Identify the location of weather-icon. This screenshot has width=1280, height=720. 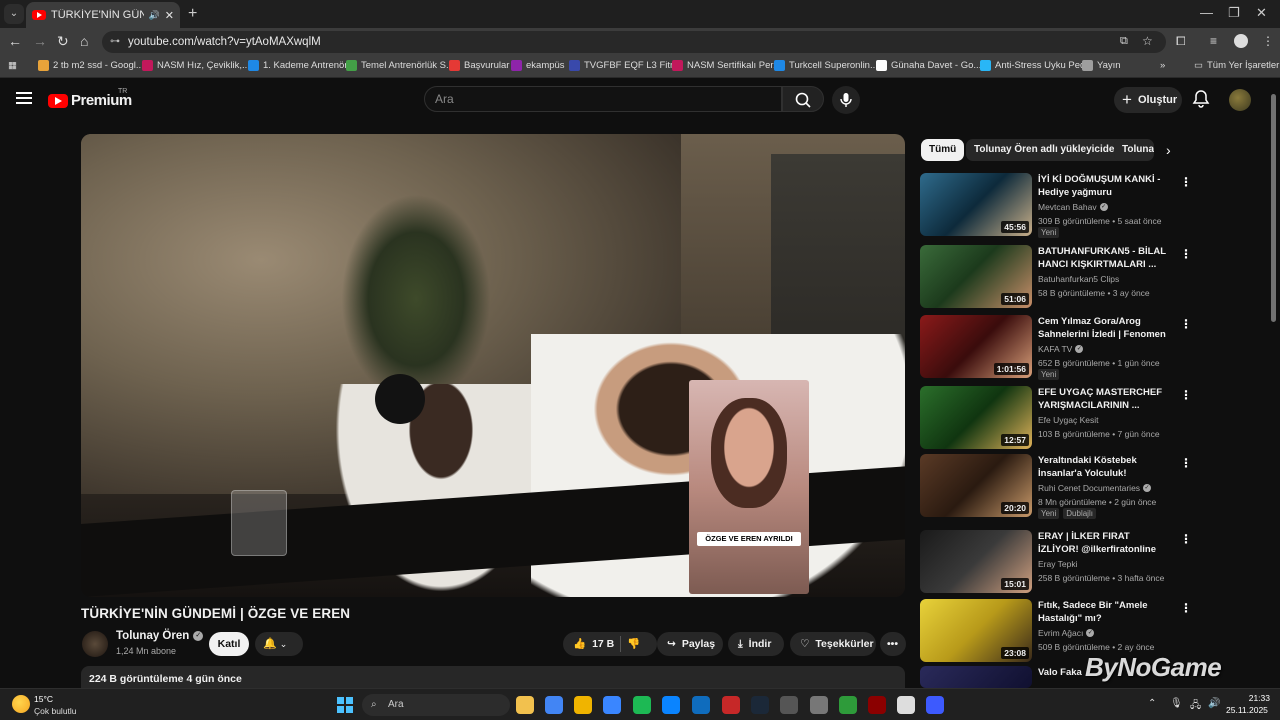
(21, 704).